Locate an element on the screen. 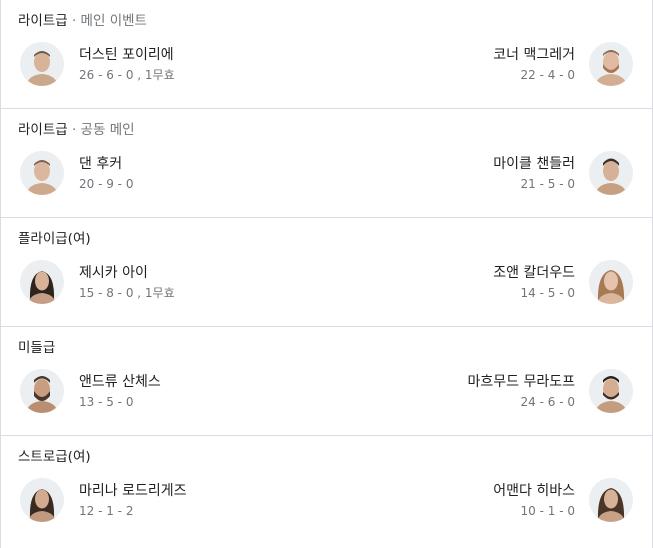  fighter-name: 마이클 챈들러 is located at coordinates (534, 164).